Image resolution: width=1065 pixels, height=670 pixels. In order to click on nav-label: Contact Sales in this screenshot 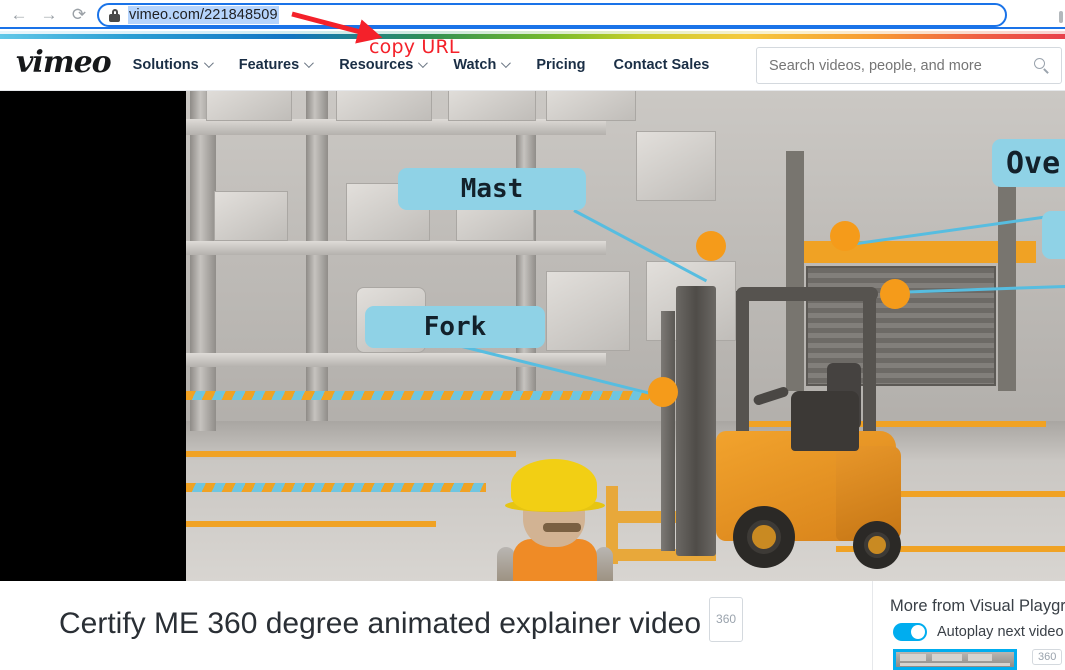, I will do `click(661, 64)`.